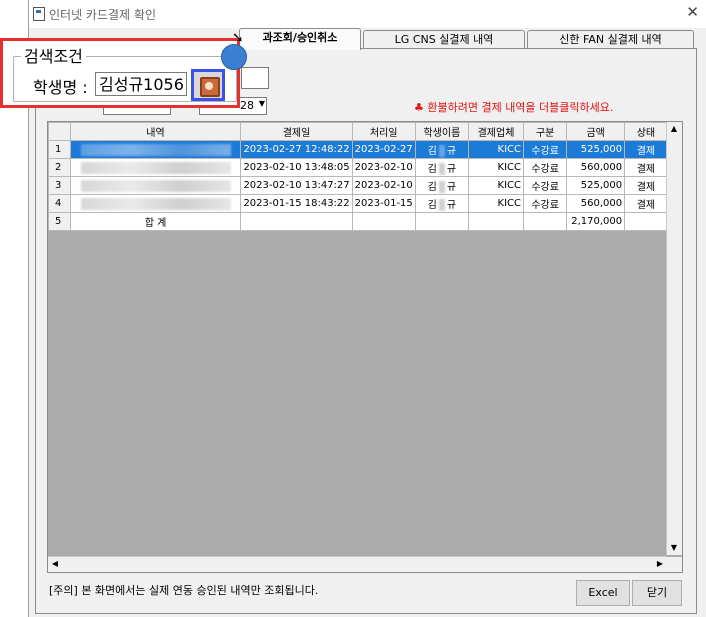  What do you see at coordinates (674, 338) in the screenshot?
I see `vertical-scrollbar: ▲ ▼` at bounding box center [674, 338].